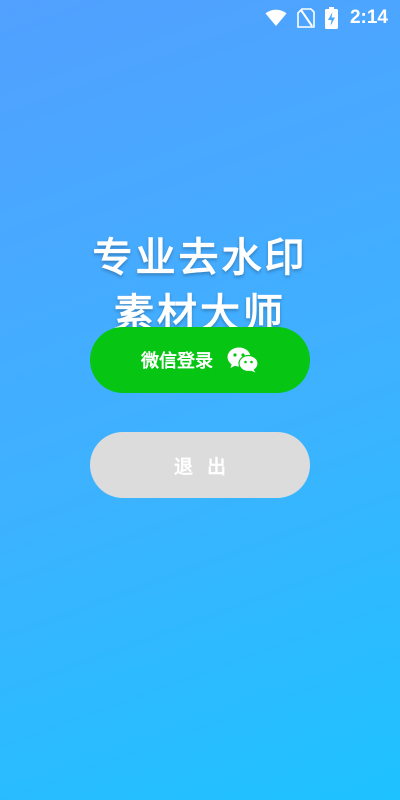 Image resolution: width=400 pixels, height=800 pixels. I want to click on exit-button: 退出, so click(200, 465).